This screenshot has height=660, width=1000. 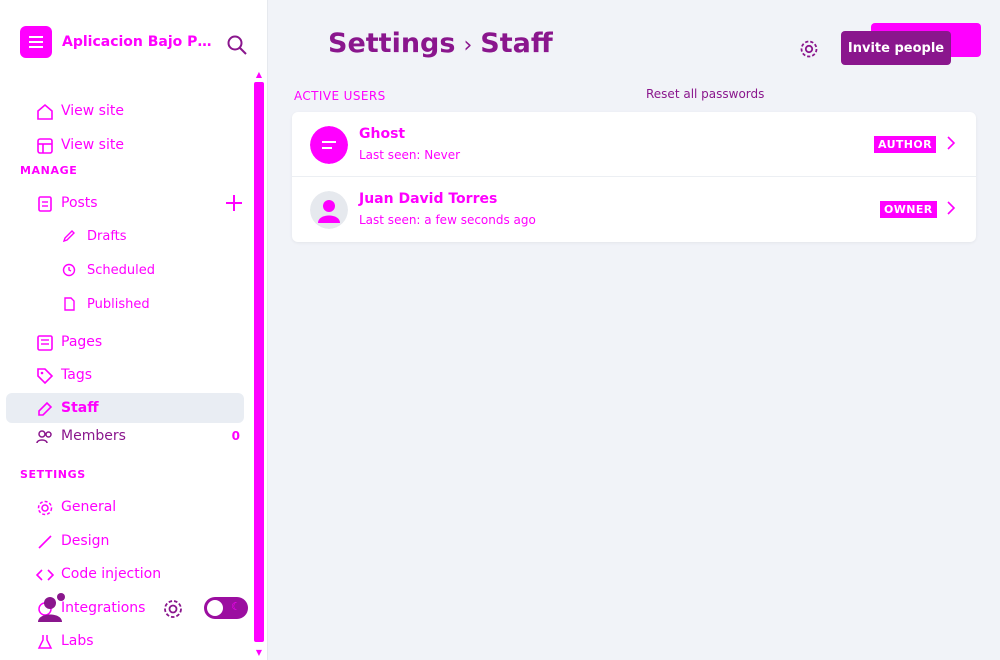 What do you see at coordinates (226, 608) in the screenshot?
I see `dark-mode-toggle: ☾` at bounding box center [226, 608].